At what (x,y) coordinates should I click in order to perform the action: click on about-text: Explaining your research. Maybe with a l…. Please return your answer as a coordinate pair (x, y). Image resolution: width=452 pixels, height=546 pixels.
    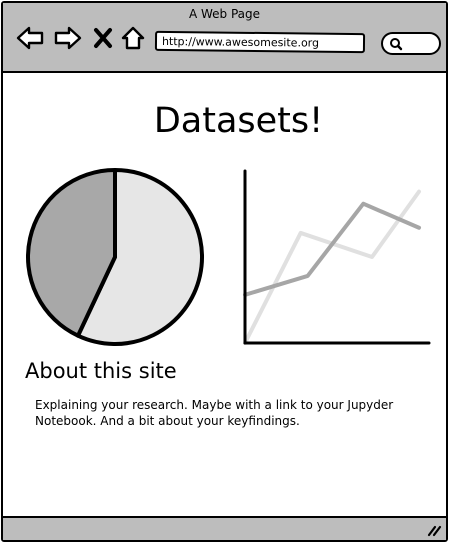
    Looking at the image, I should click on (214, 413).